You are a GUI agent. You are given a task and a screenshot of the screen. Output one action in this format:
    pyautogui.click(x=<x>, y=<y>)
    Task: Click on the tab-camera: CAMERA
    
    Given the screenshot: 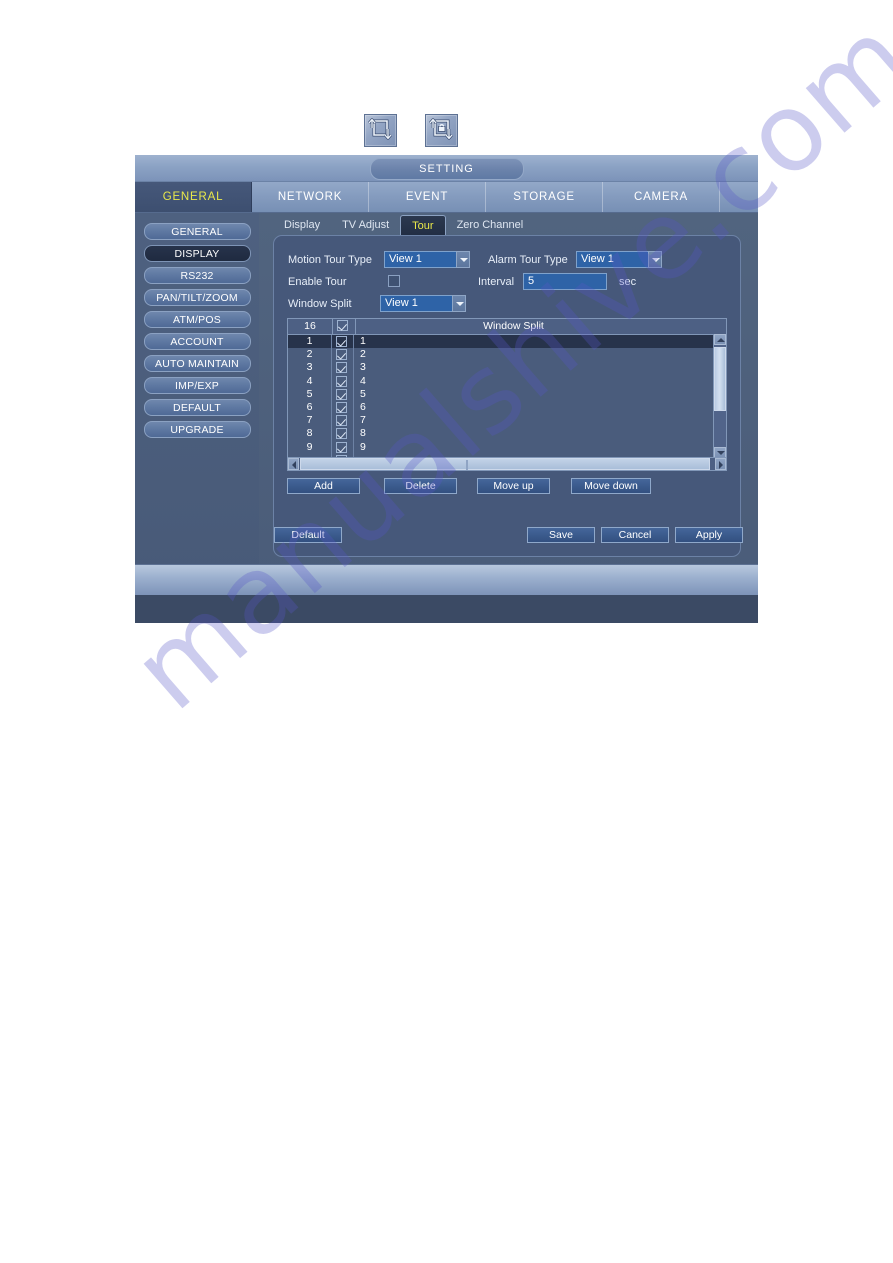 What is the action you would take?
    pyautogui.click(x=661, y=197)
    